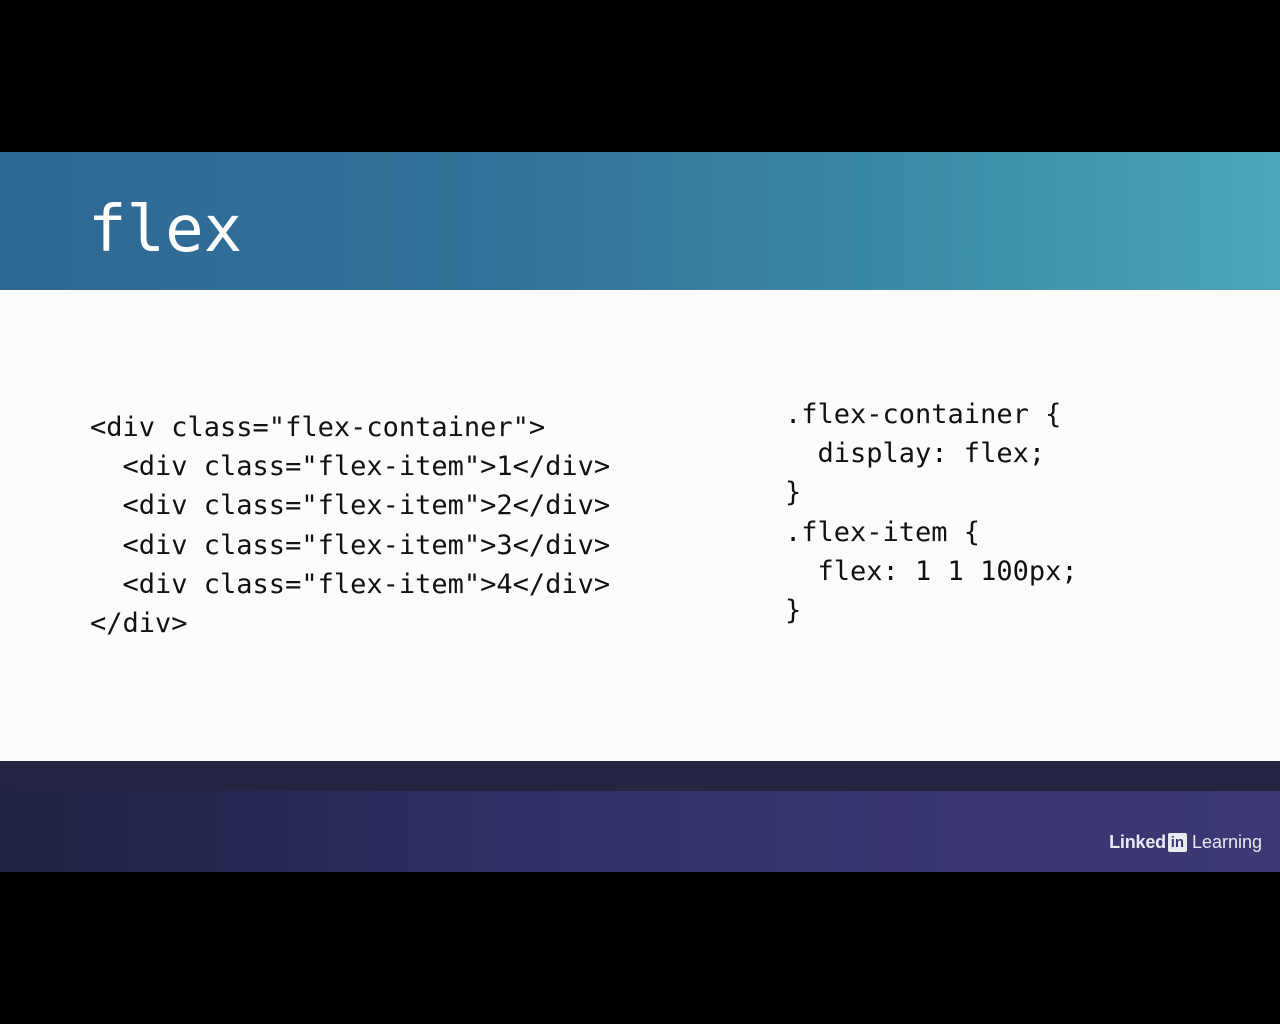 This screenshot has width=1280, height=1024. I want to click on slide-title: flex, so click(165, 230).